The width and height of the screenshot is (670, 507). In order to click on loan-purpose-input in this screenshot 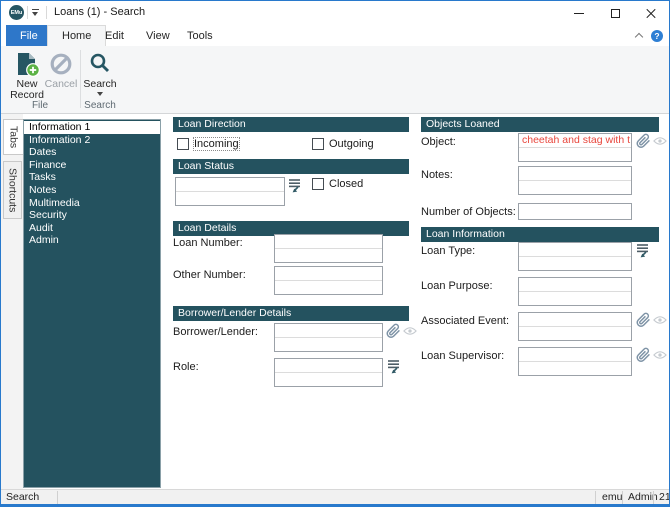, I will do `click(575, 291)`.